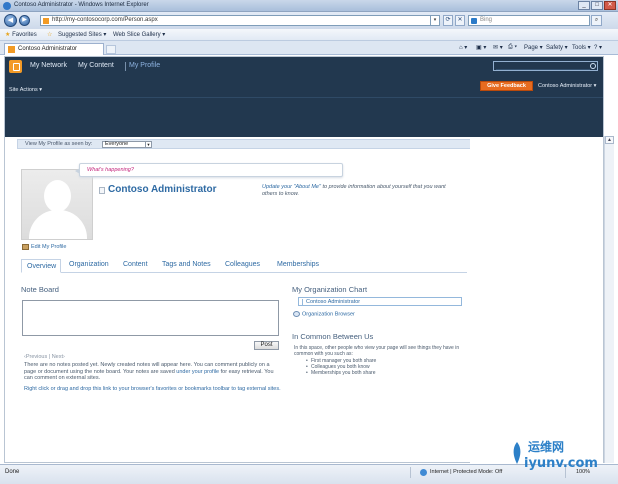  I want to click on nav-my-content: My Content, so click(96, 65).